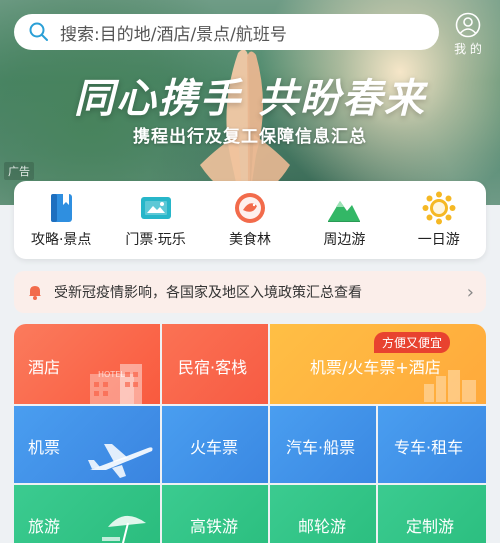 The height and width of the screenshot is (543, 500). Describe the element at coordinates (156, 220) in the screenshot. I see `category-tickets: 门票·玩乐` at that location.